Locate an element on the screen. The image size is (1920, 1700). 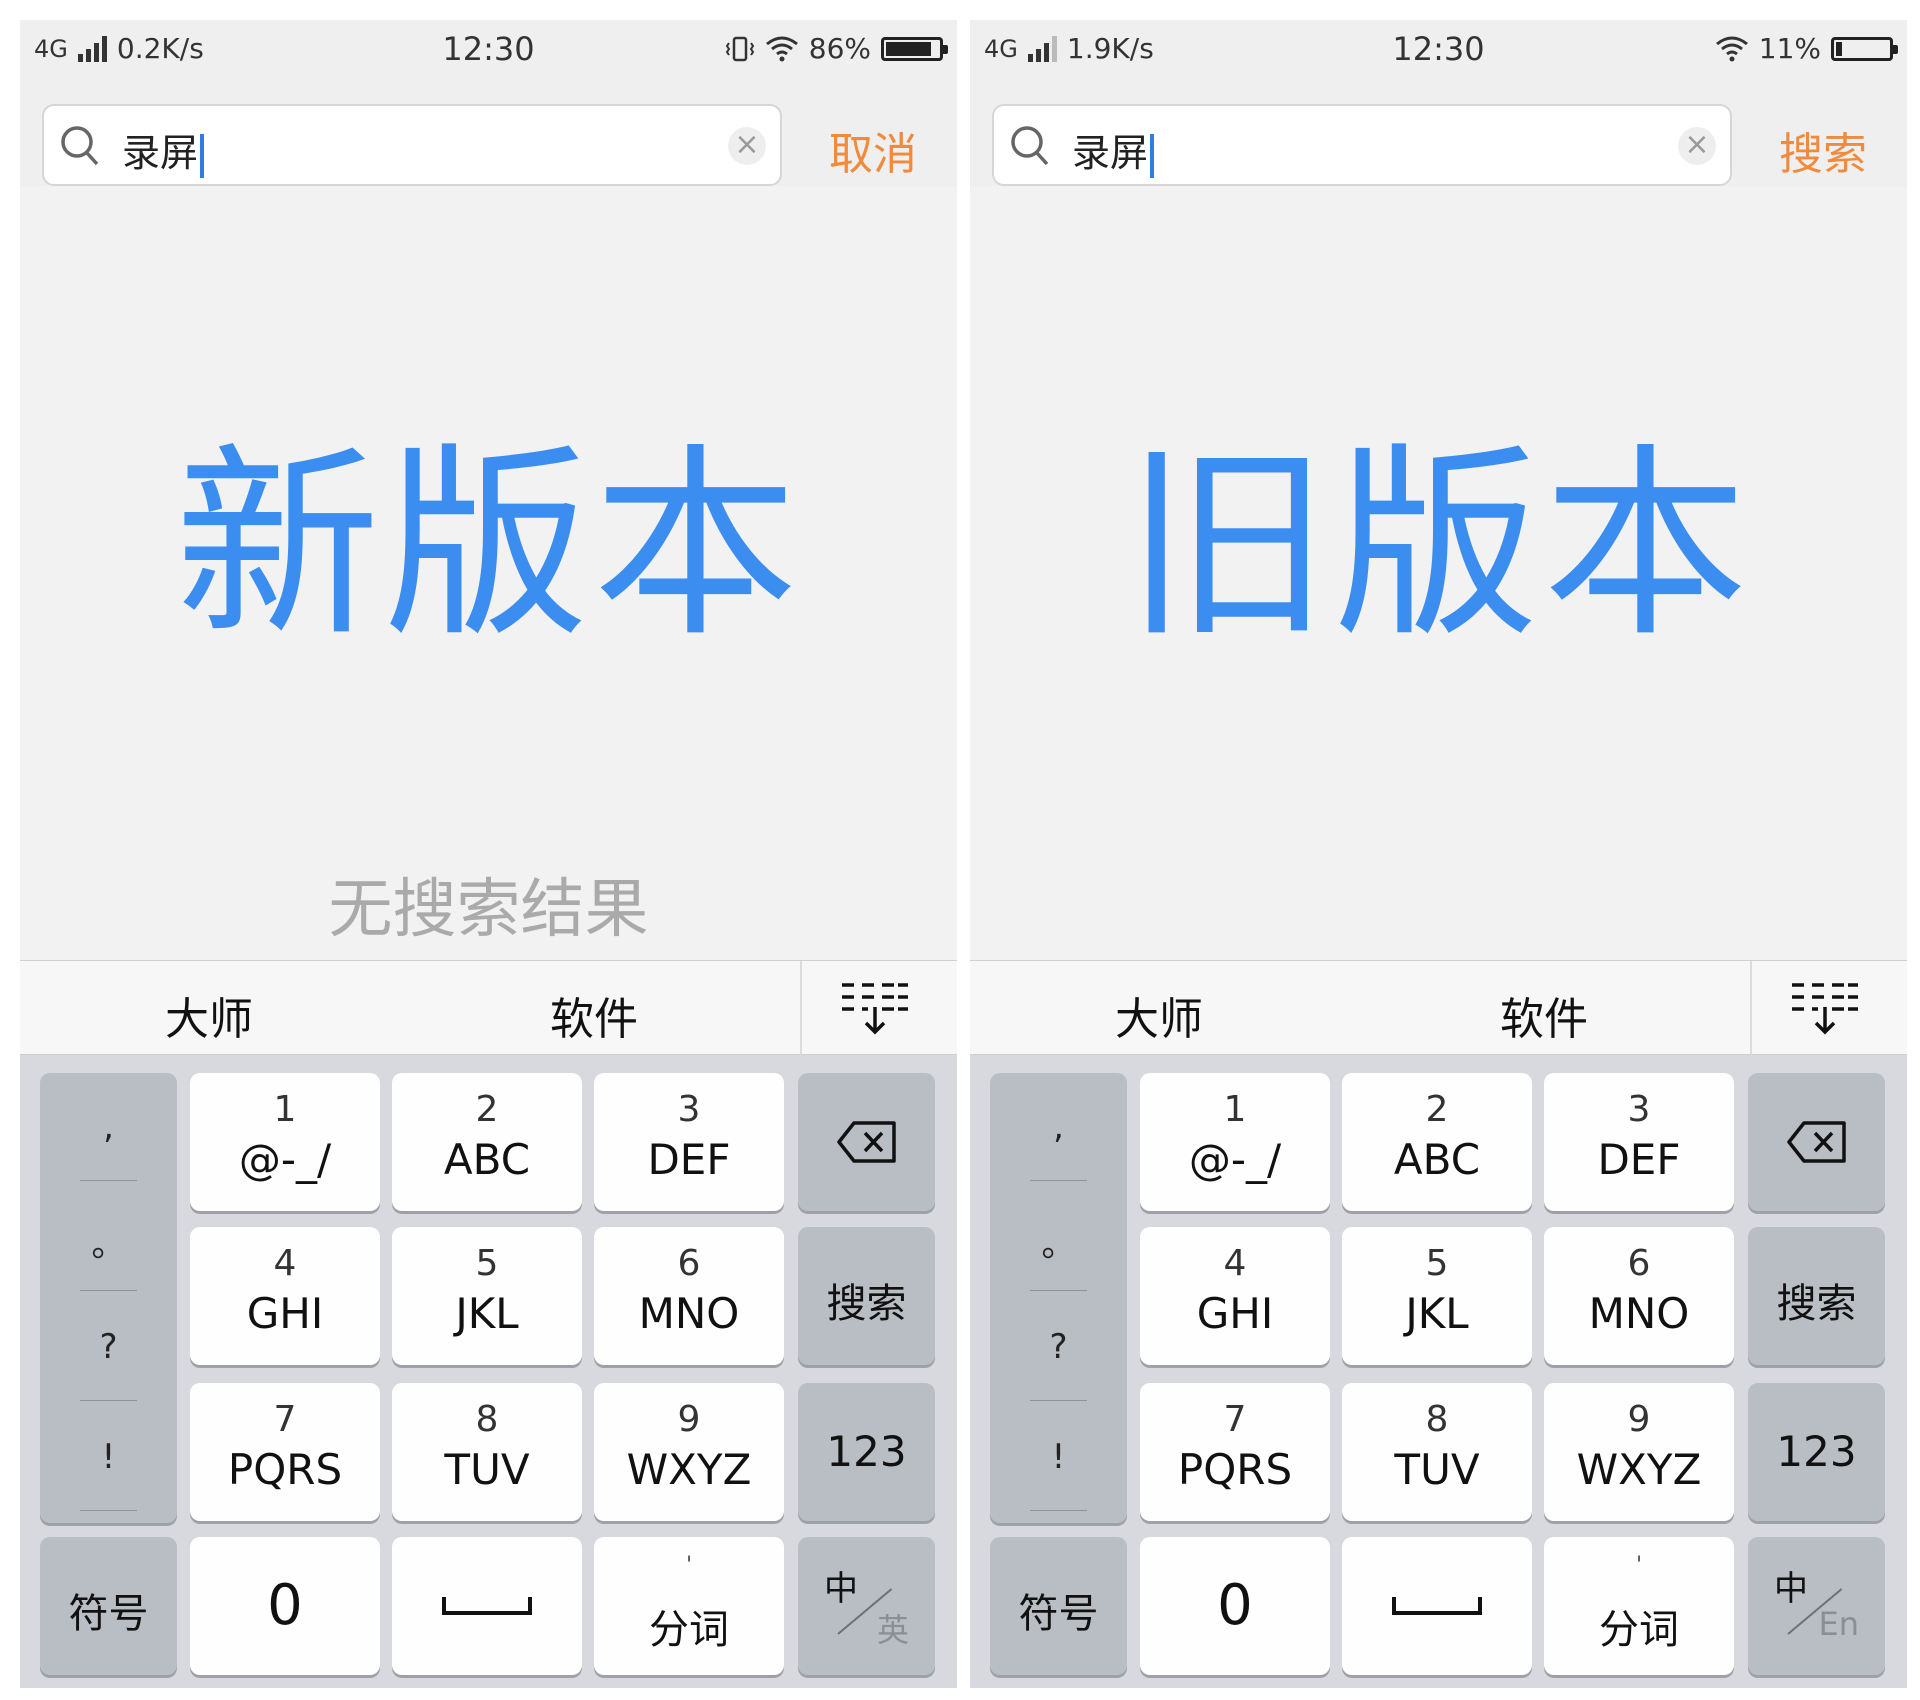
divider is located at coordinates (801, 1008).